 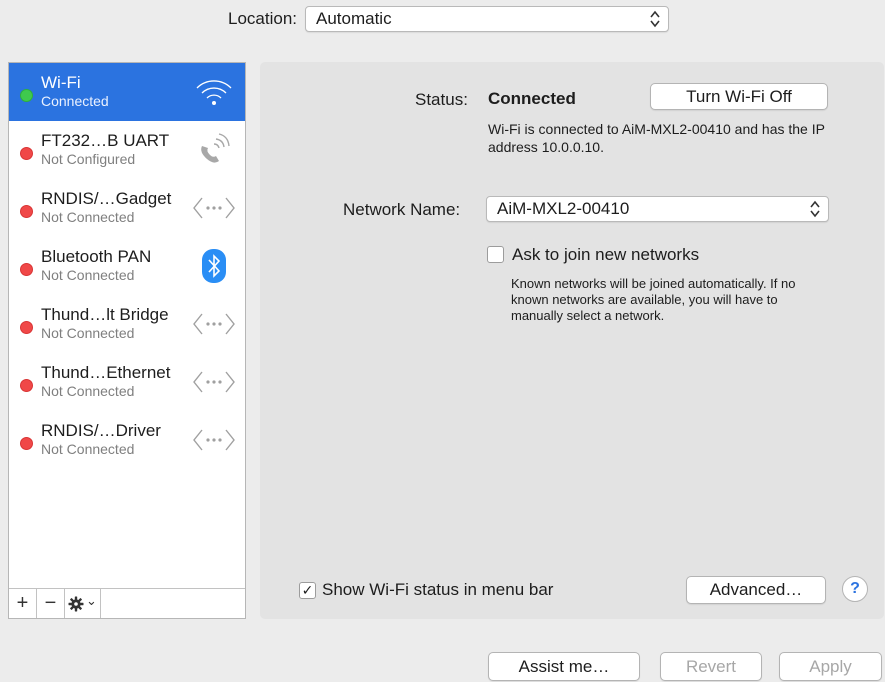 I want to click on service-item: RNDIS/…Gadget Not Connected, so click(x=127, y=208).